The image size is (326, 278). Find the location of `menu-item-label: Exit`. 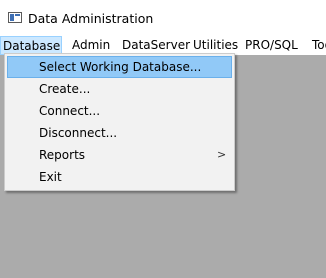

menu-item-label: Exit is located at coordinates (50, 177).